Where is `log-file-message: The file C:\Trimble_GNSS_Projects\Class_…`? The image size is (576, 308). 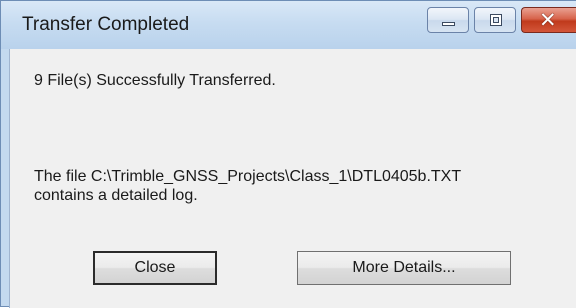
log-file-message: The file C:\Trimble_GNSS_Projects\Class_… is located at coordinates (294, 186).